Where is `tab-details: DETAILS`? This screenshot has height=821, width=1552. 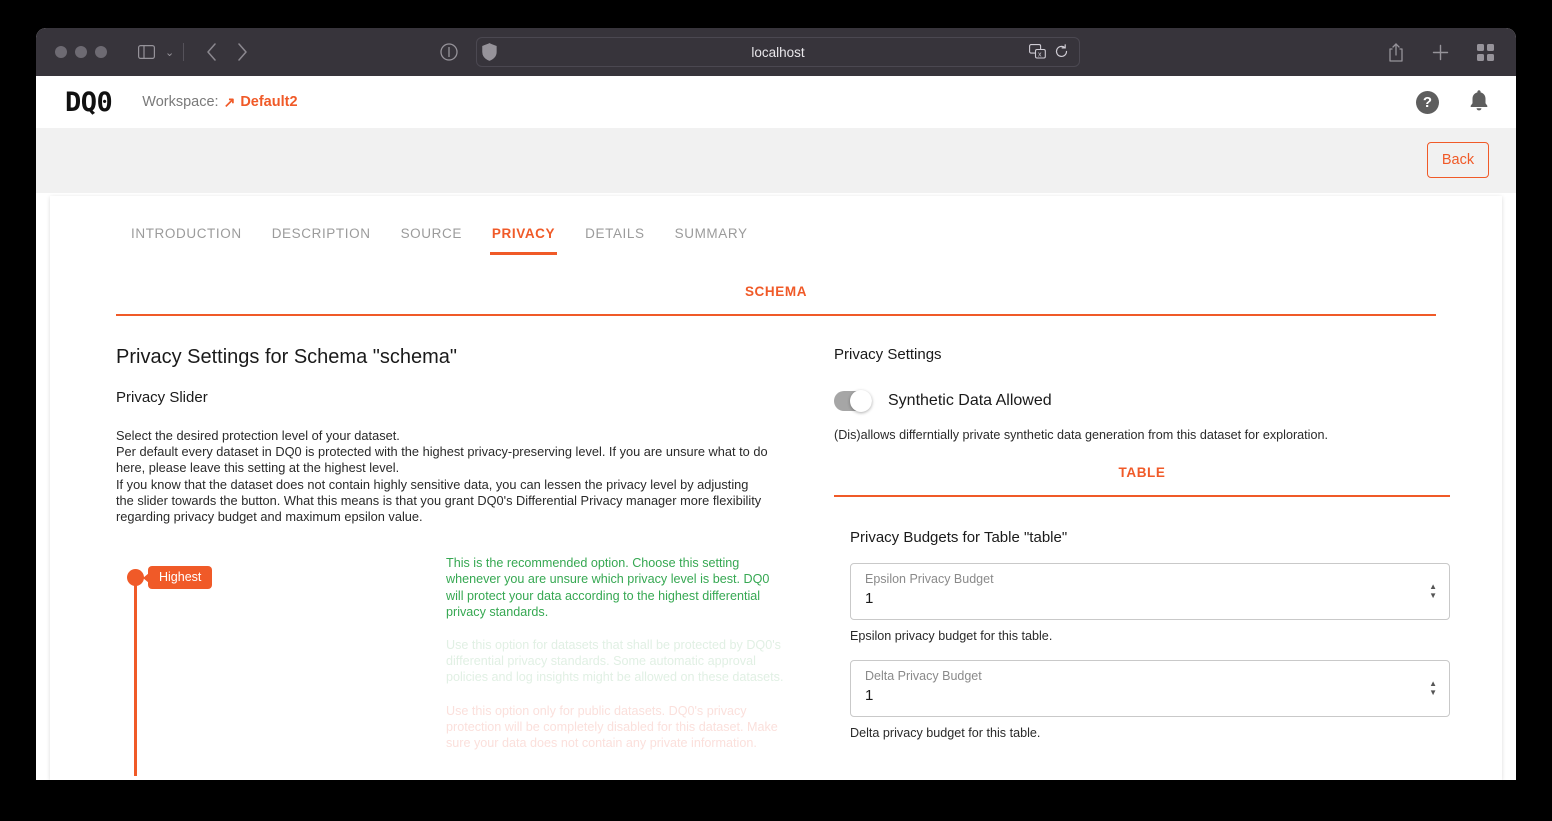
tab-details: DETAILS is located at coordinates (614, 237).